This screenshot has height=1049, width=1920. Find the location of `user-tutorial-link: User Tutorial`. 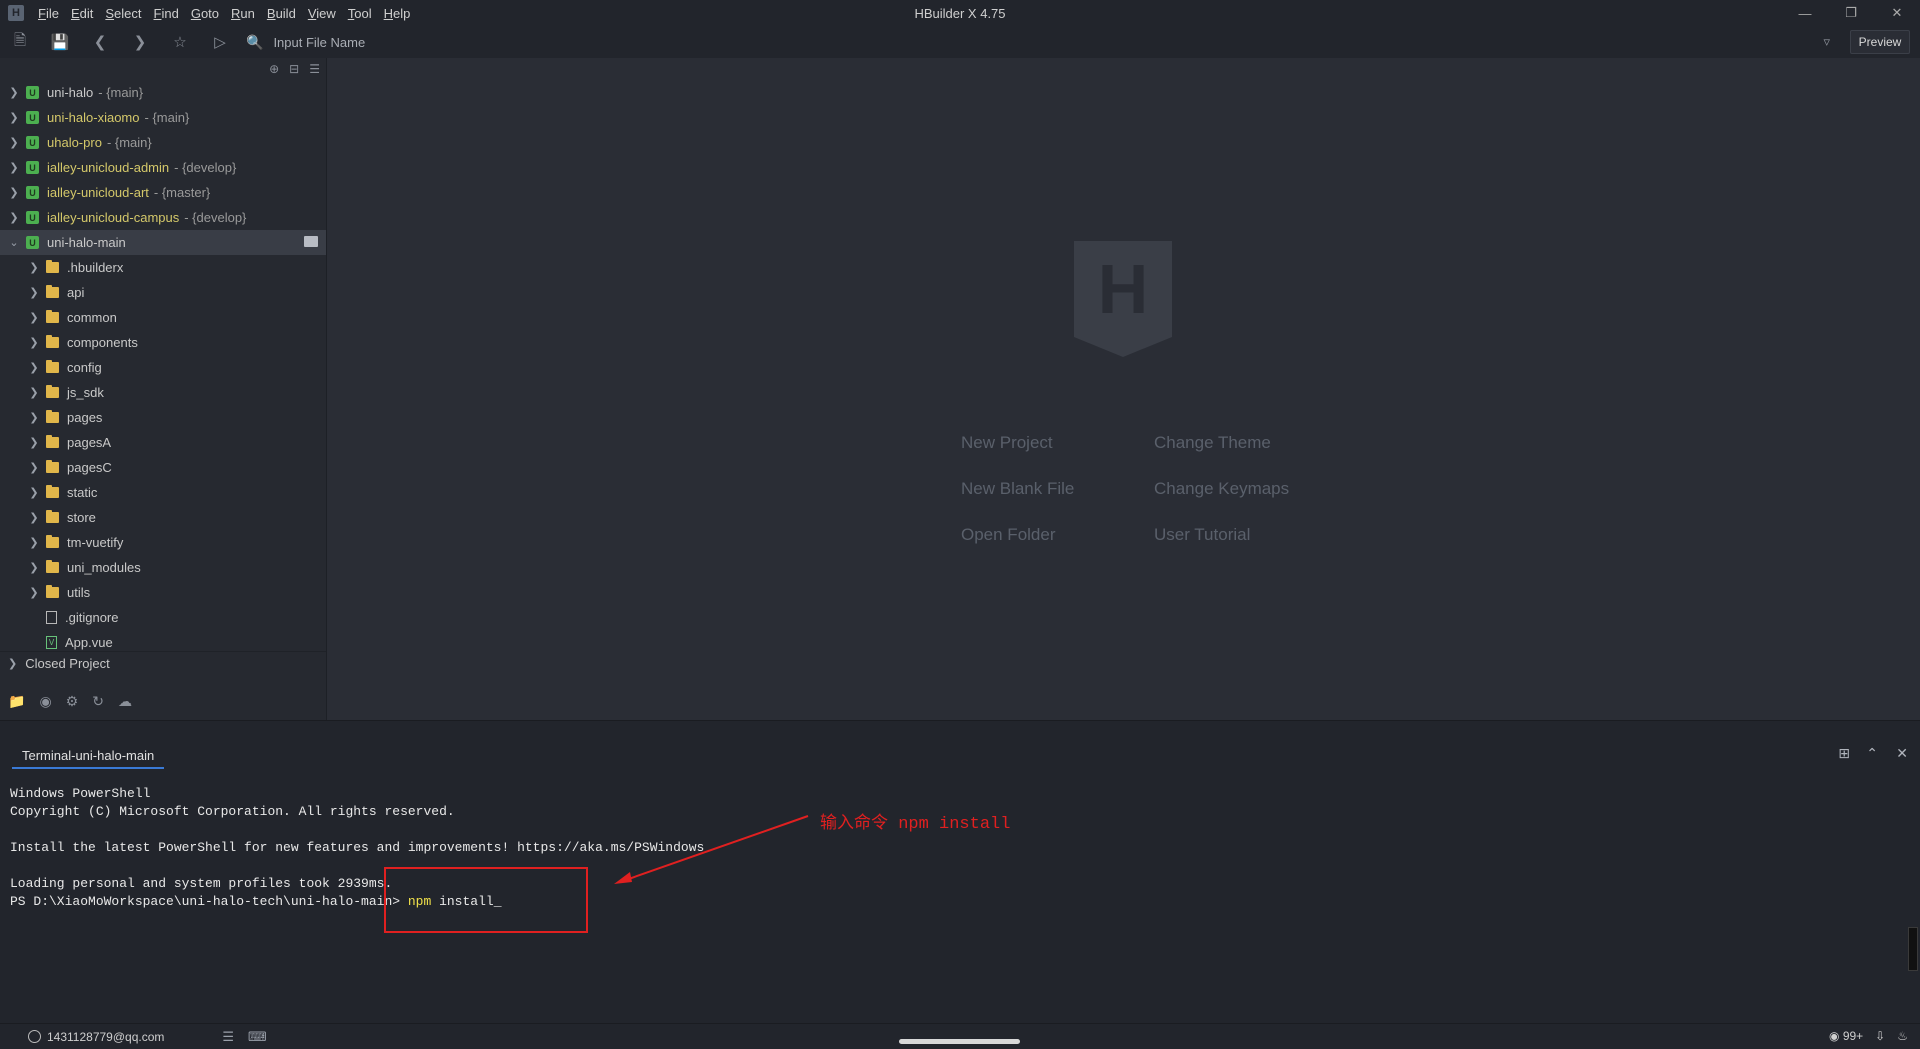

user-tutorial-link: User Tutorial is located at coordinates (1202, 535).